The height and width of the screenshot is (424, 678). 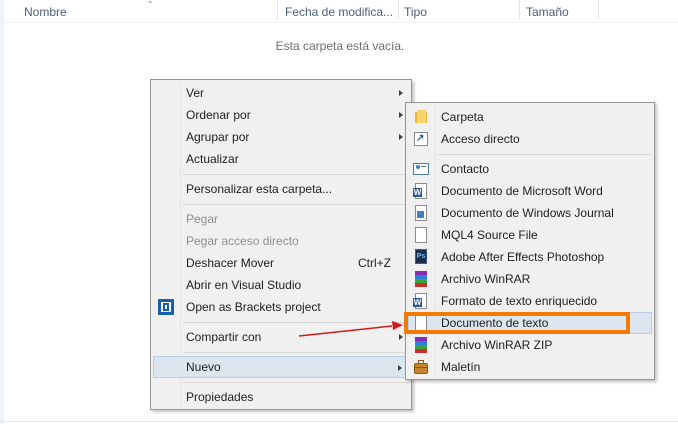 I want to click on shortcut-icon: ↗, so click(x=421, y=139).